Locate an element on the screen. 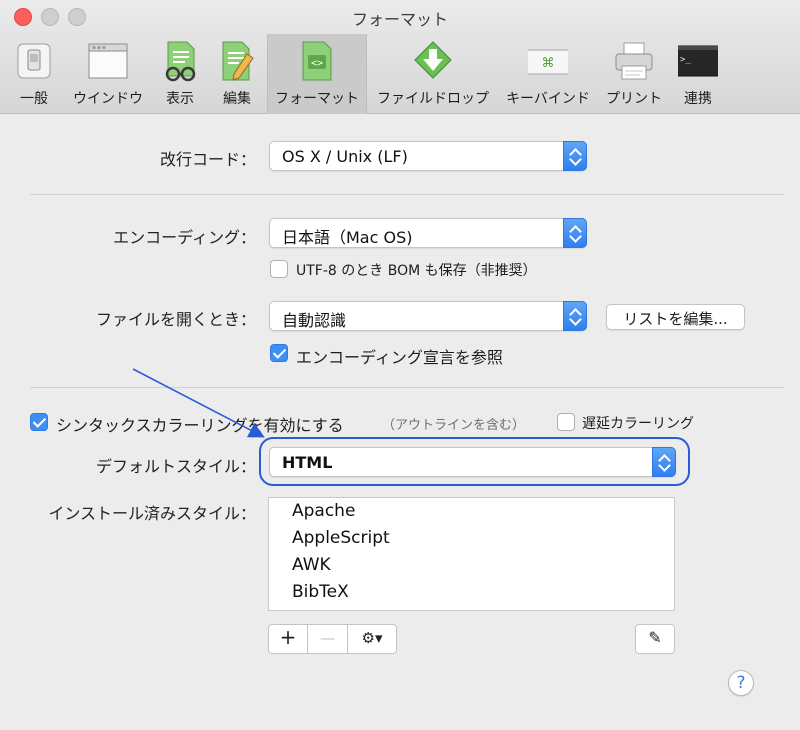 Image resolution: width=800 pixels, height=730 pixels. open-file-encoding-value: 自動認識 is located at coordinates (314, 320).